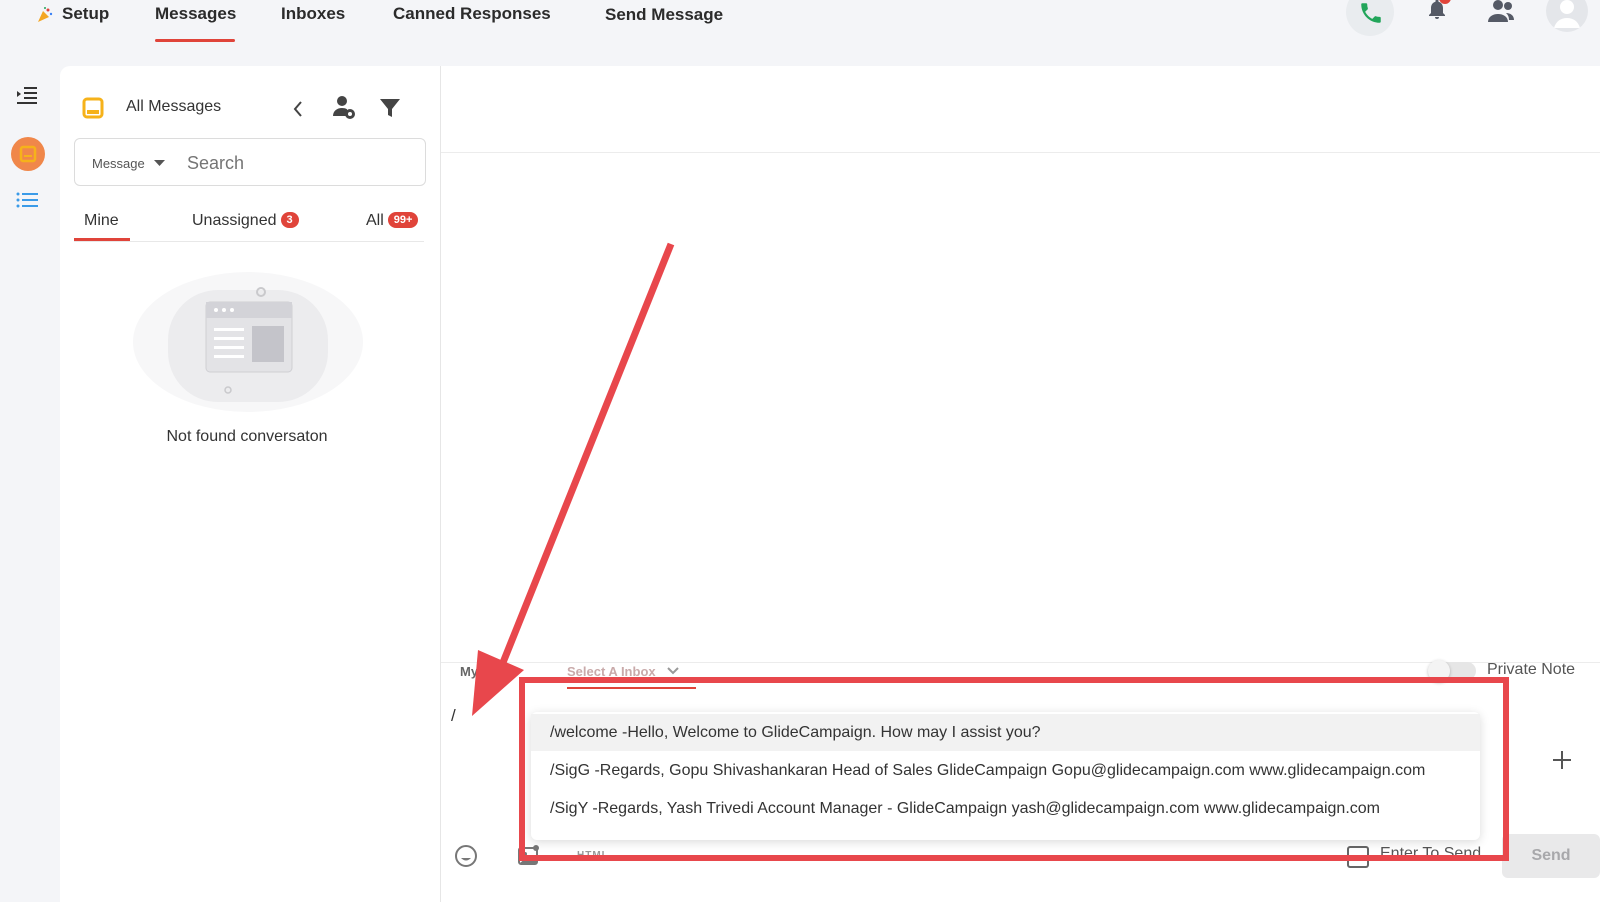 This screenshot has height=902, width=1600. Describe the element at coordinates (174, 106) in the screenshot. I see `panel-title: All Messages` at that location.